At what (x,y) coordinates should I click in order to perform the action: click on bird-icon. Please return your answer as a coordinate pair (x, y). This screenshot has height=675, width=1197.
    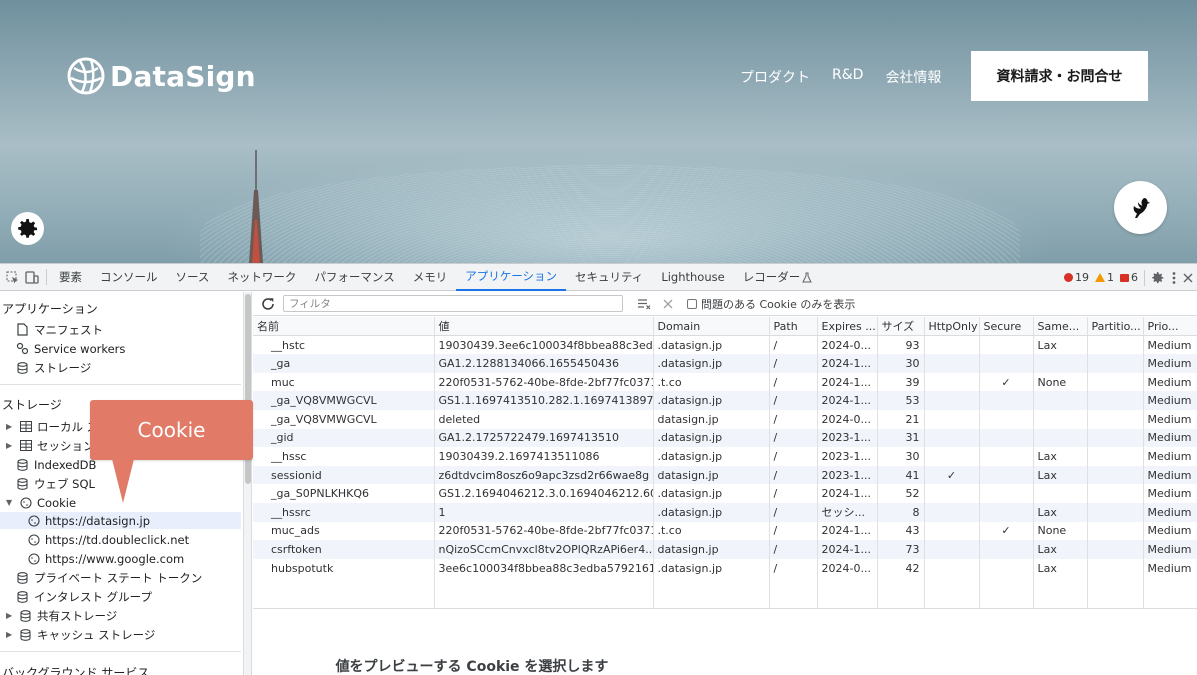
    Looking at the image, I should click on (1141, 207).